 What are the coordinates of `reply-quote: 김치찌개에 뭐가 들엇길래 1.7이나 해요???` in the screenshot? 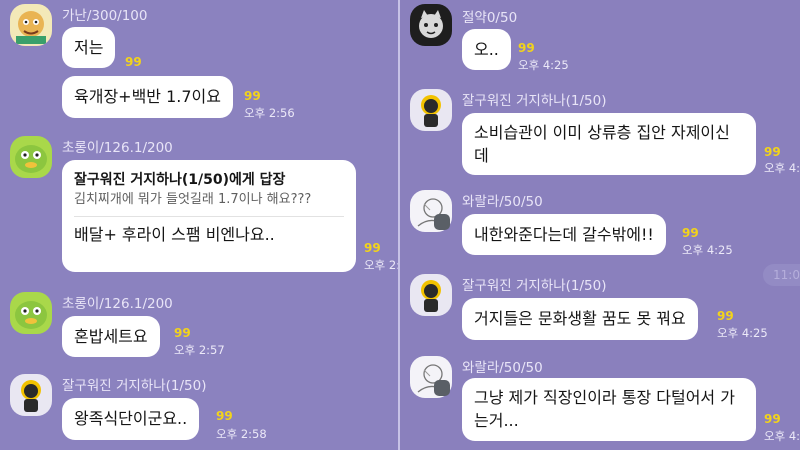 It's located at (193, 199).